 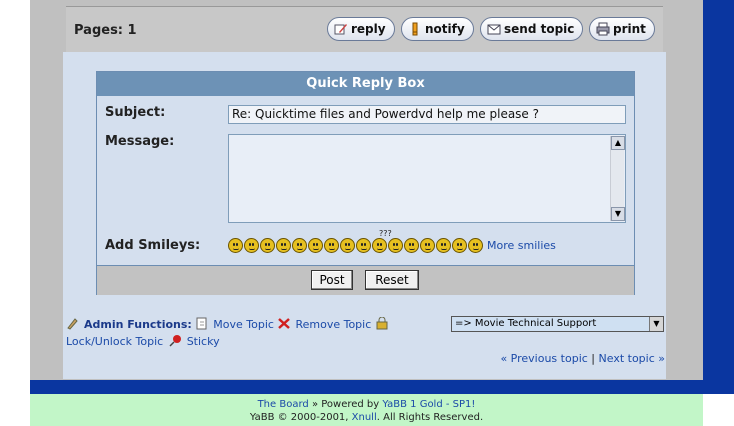 I want to click on send-topic-button: send topic, so click(x=532, y=29).